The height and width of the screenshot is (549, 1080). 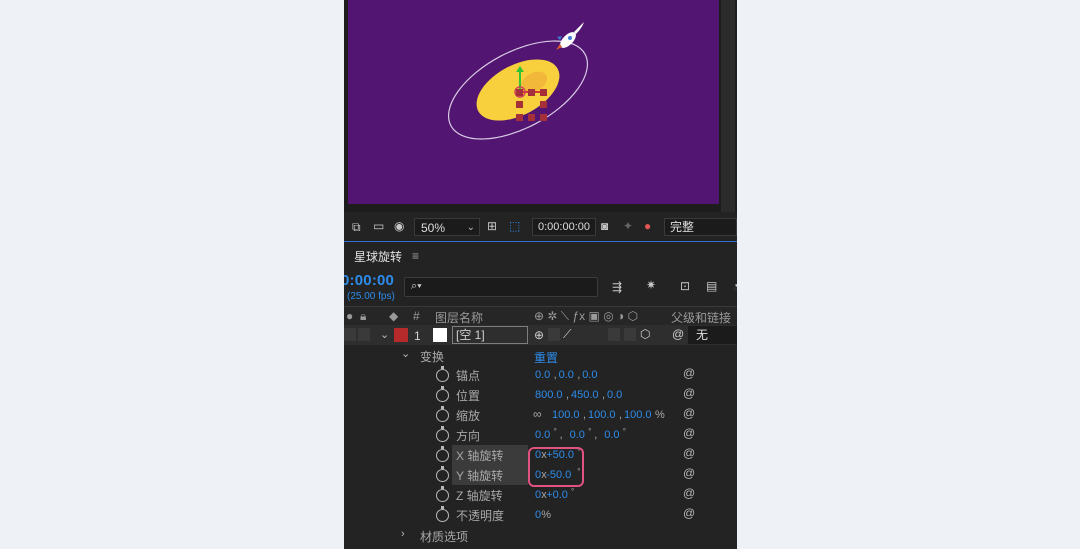 I want to click on draft-3d-icon: ✷, so click(x=651, y=285).